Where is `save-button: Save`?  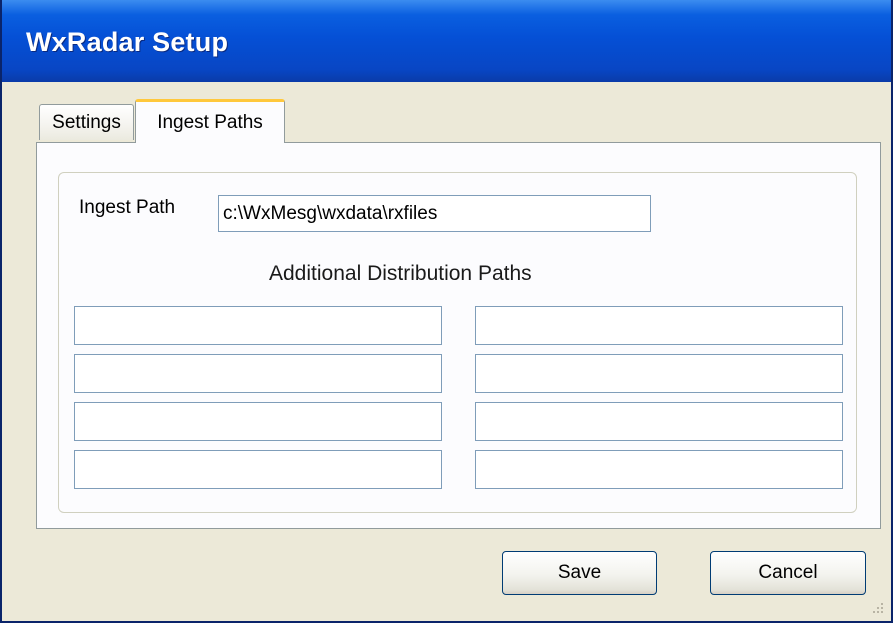 save-button: Save is located at coordinates (579, 573).